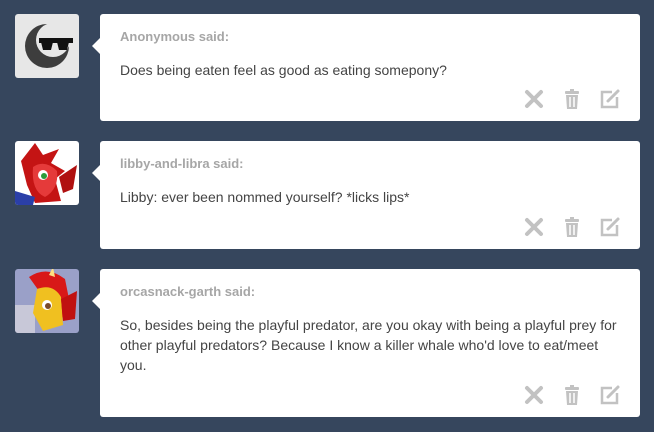 This screenshot has width=654, height=432. I want to click on red-pony-avatar, so click(46, 174).